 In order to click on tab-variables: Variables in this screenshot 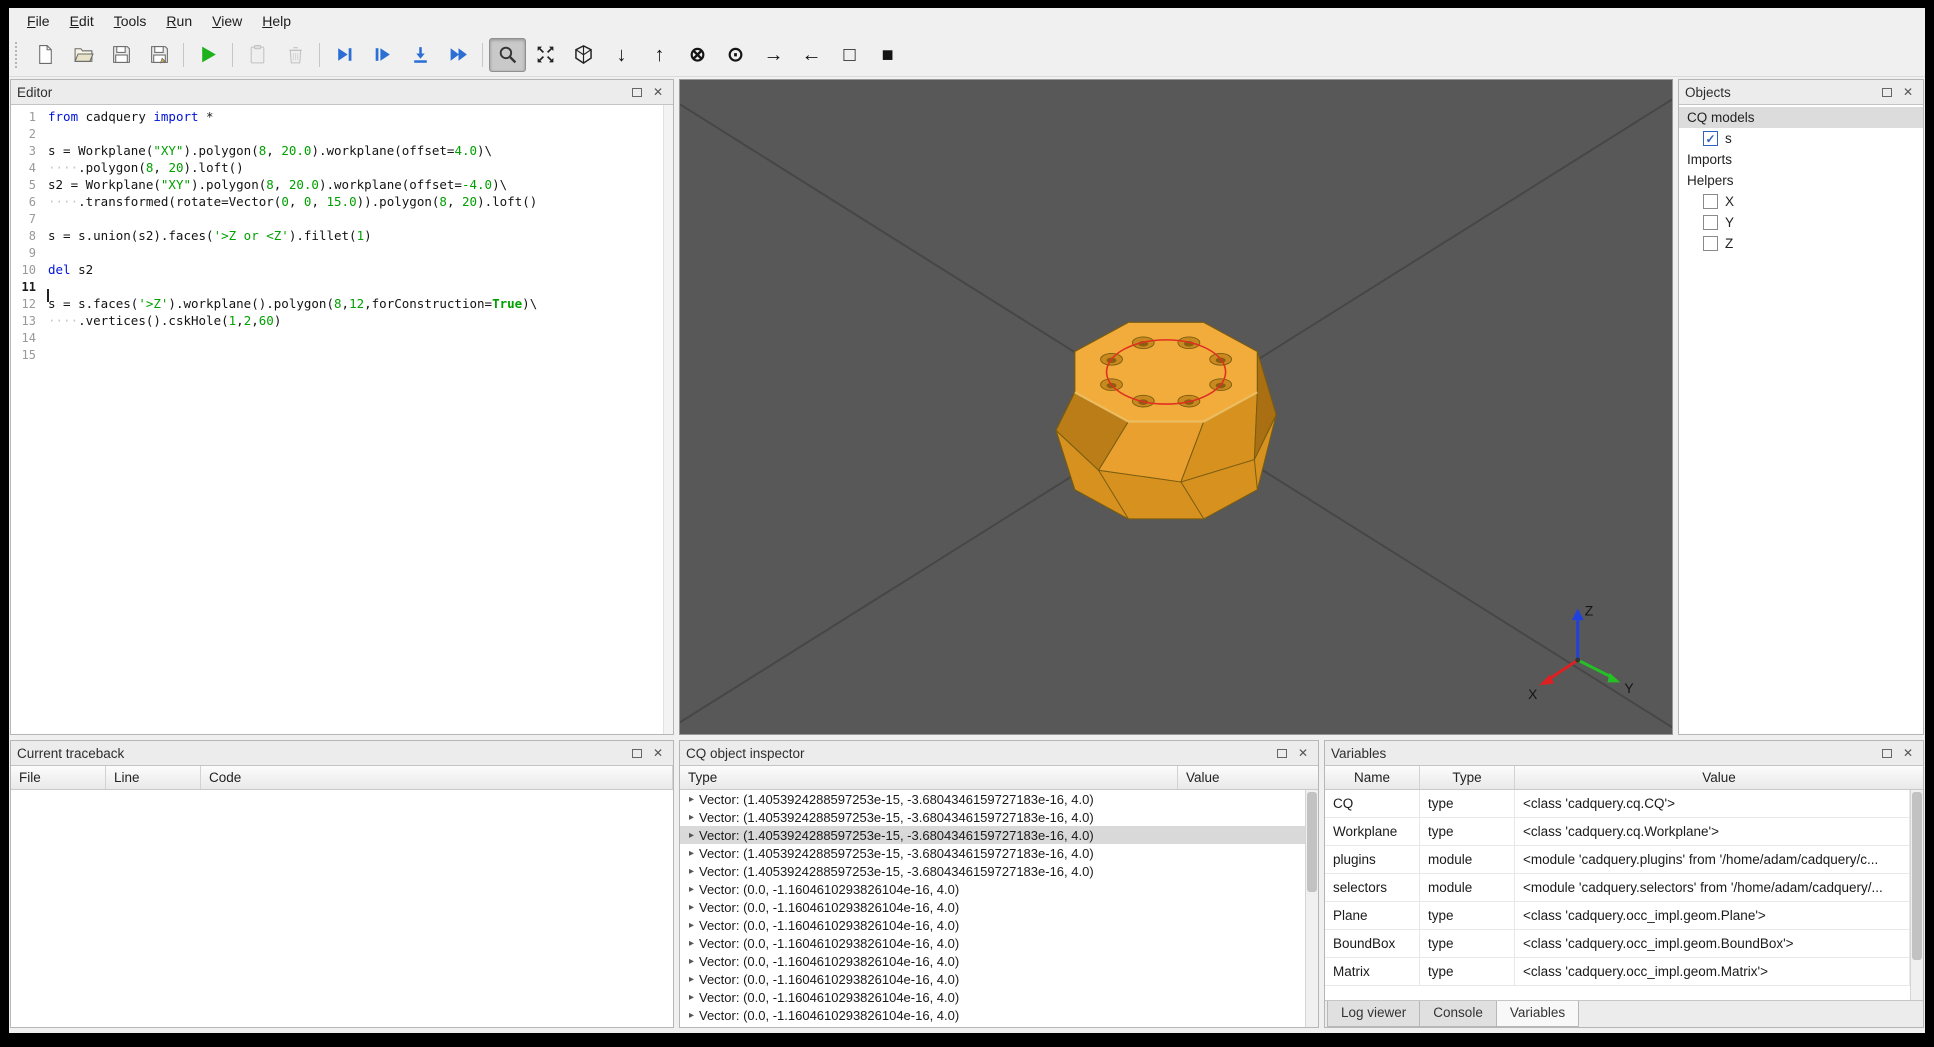, I will do `click(1537, 1014)`.